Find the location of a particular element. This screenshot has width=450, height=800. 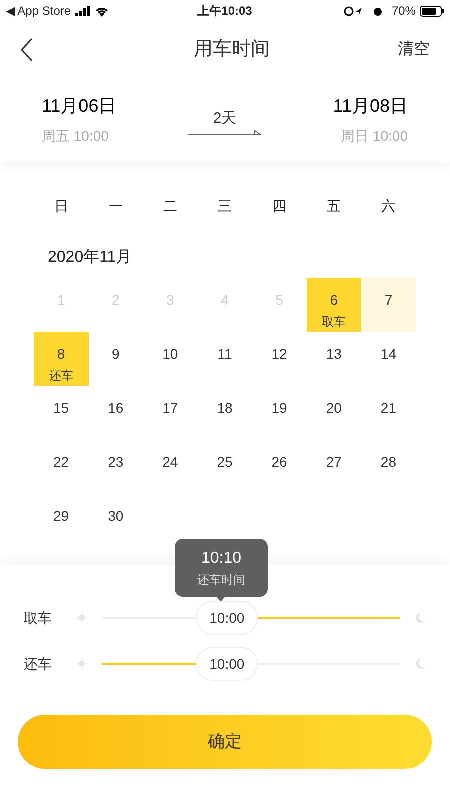

weekday-label: 三 is located at coordinates (224, 206).